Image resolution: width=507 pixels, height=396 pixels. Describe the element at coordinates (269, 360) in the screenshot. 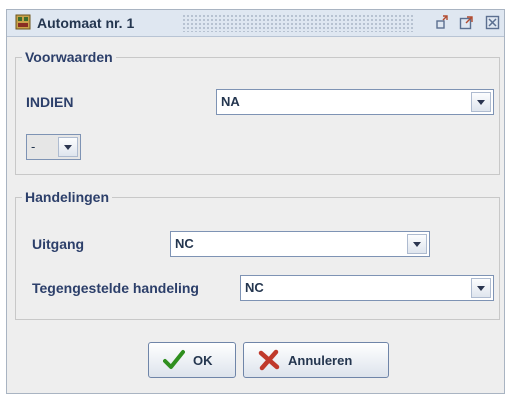

I see `cancel-x-icon` at that location.